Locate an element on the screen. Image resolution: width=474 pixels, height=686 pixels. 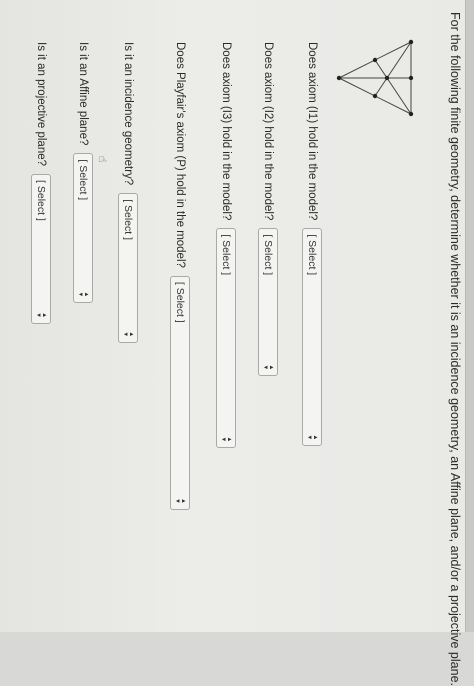
geometry-figure is located at coordinates (375, 78).